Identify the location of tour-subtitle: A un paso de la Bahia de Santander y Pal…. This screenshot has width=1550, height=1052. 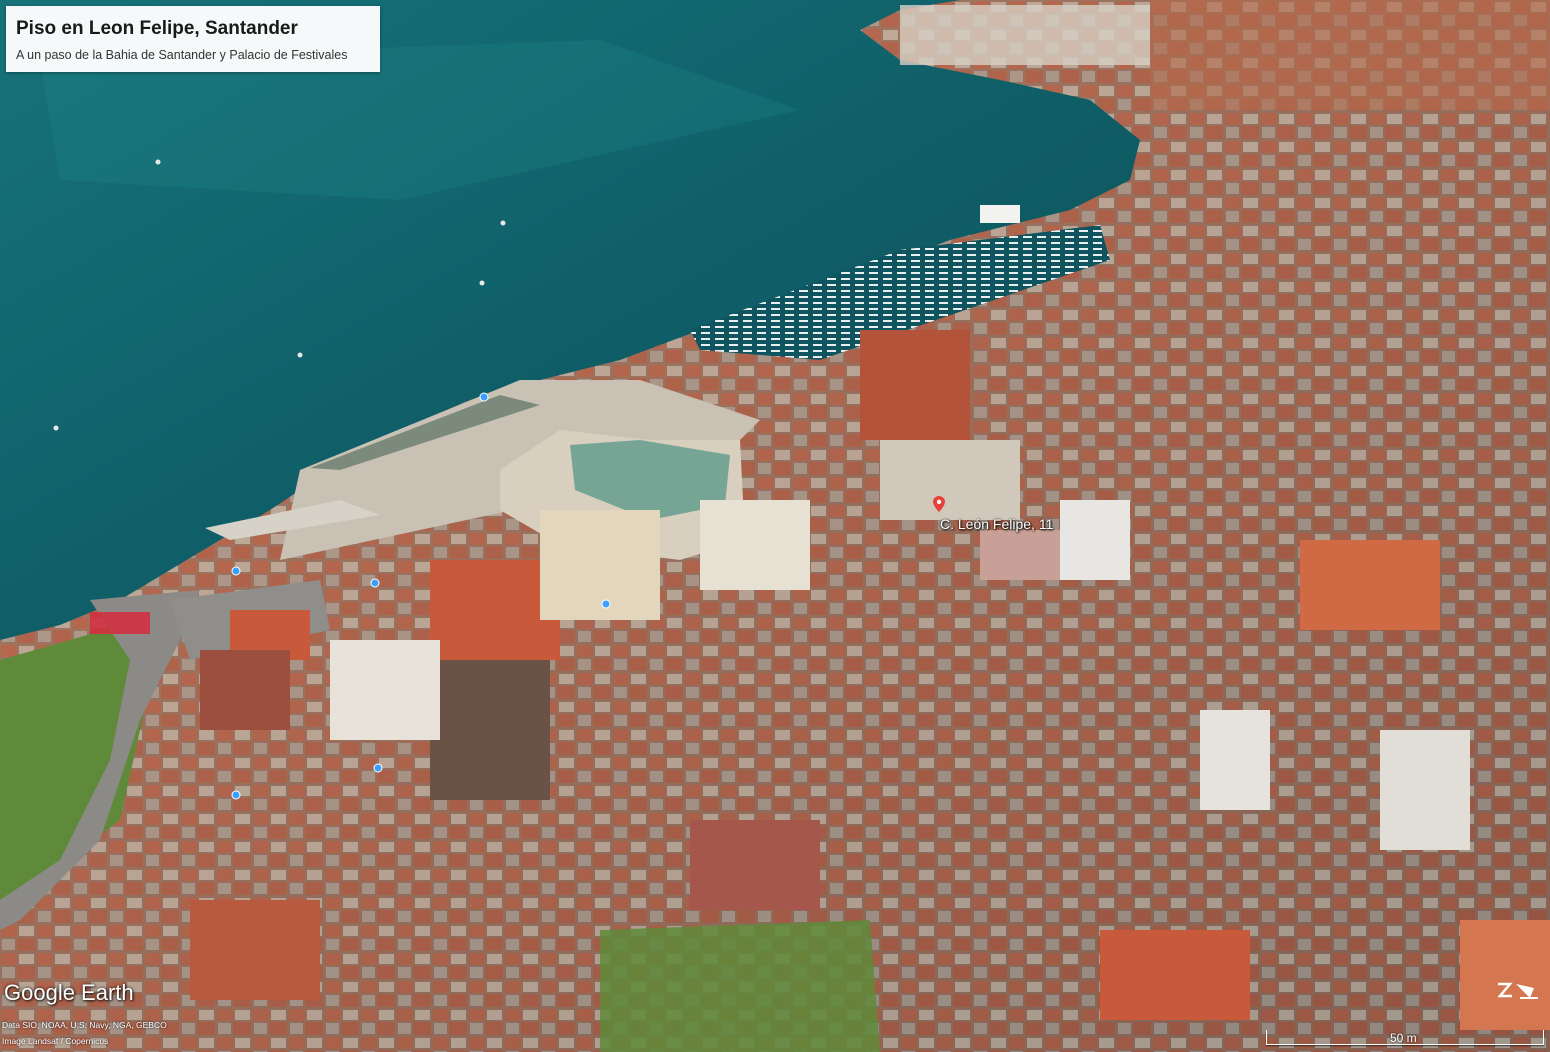
(182, 55).